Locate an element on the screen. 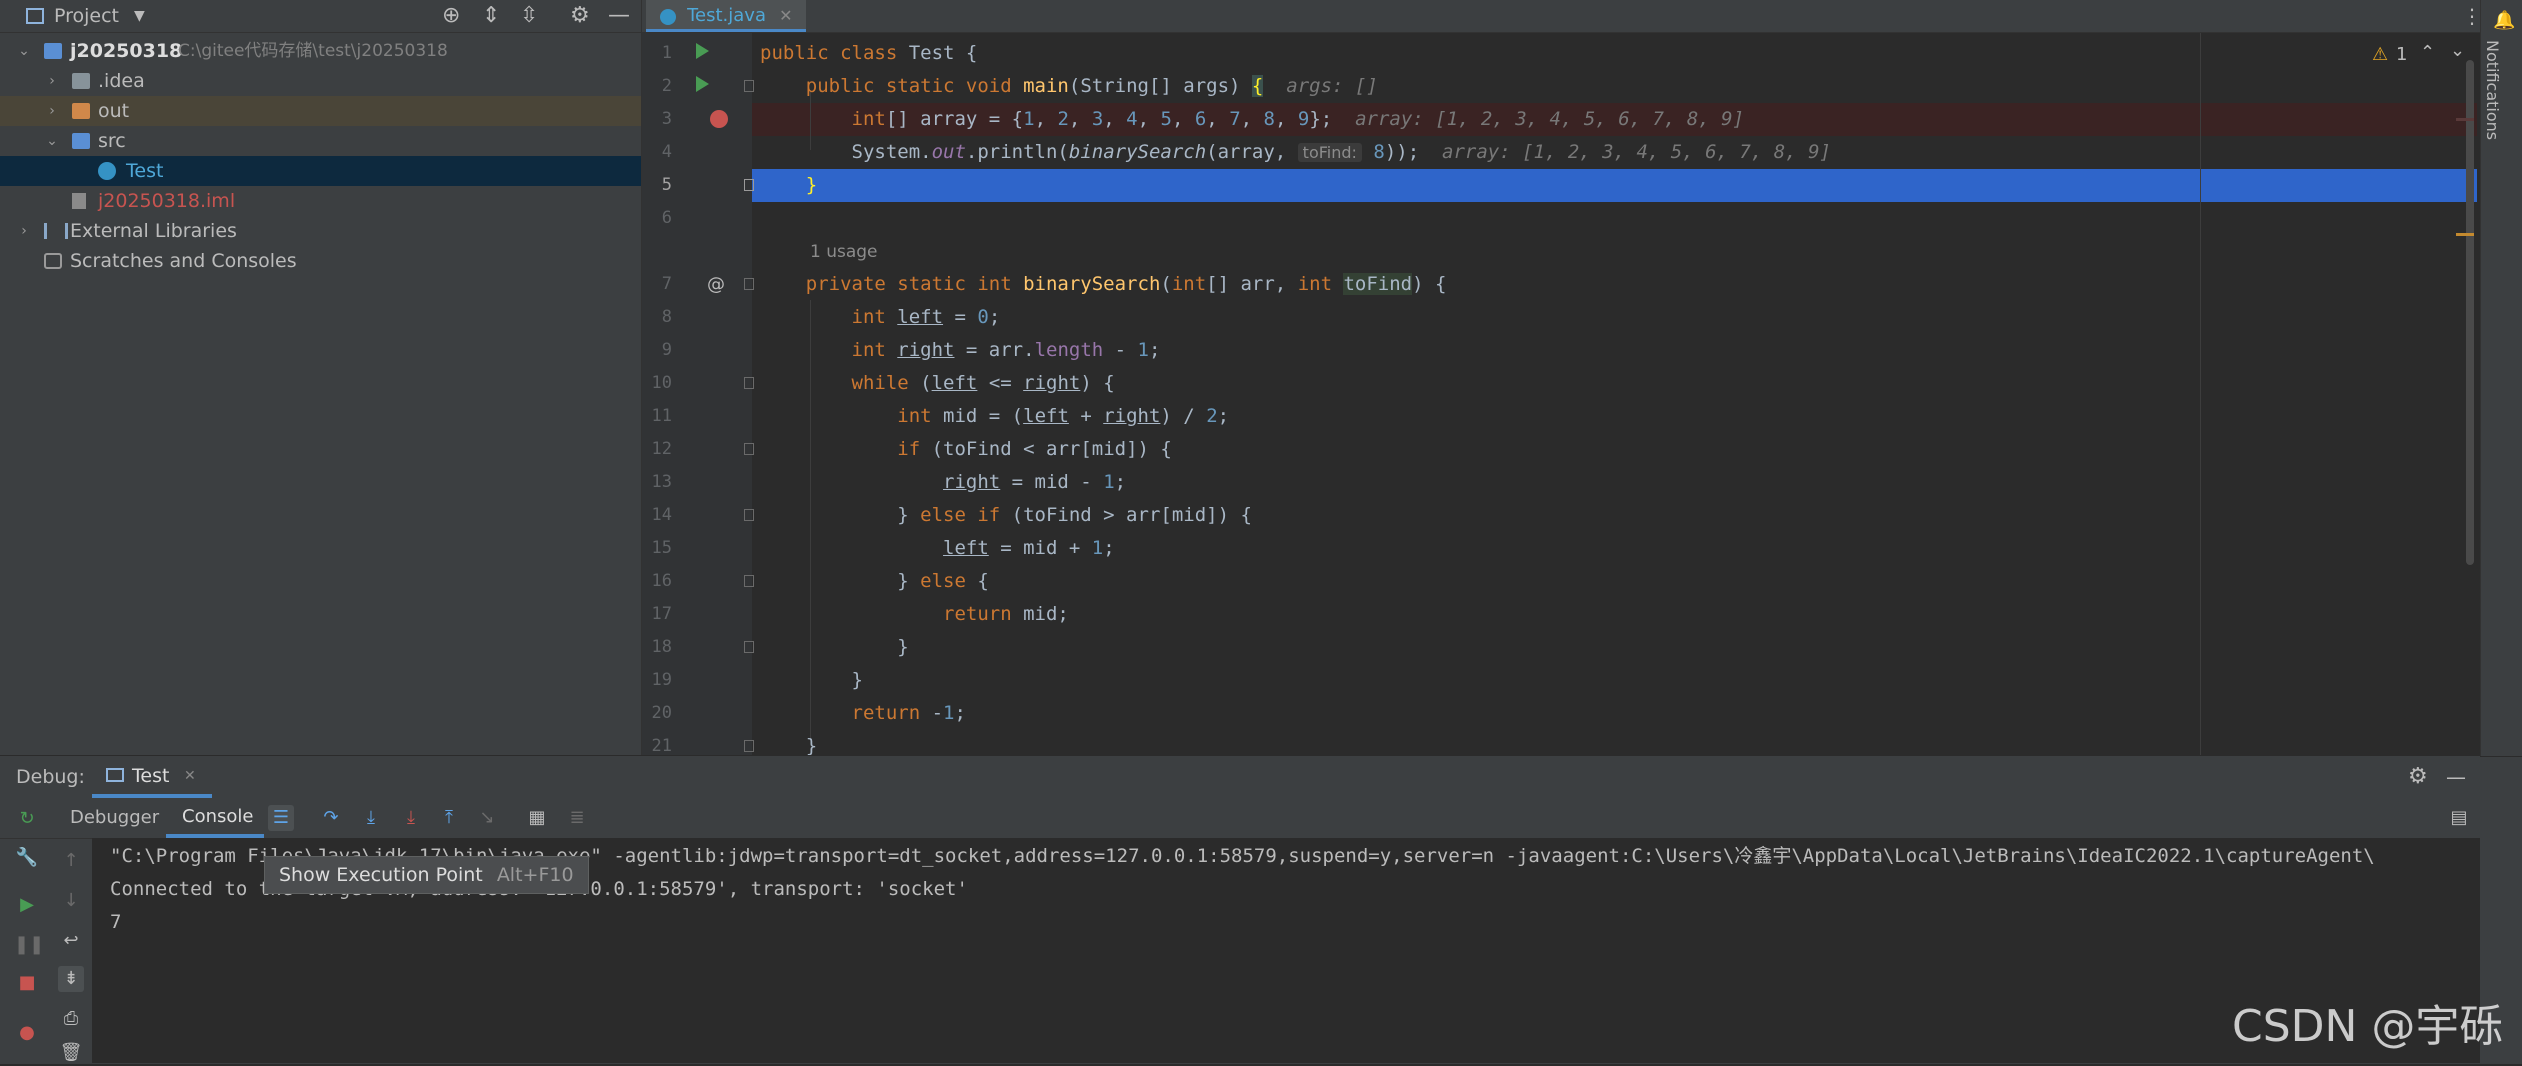 Image resolution: width=2522 pixels, height=1066 pixels. project-view-icon is located at coordinates (35, 16).